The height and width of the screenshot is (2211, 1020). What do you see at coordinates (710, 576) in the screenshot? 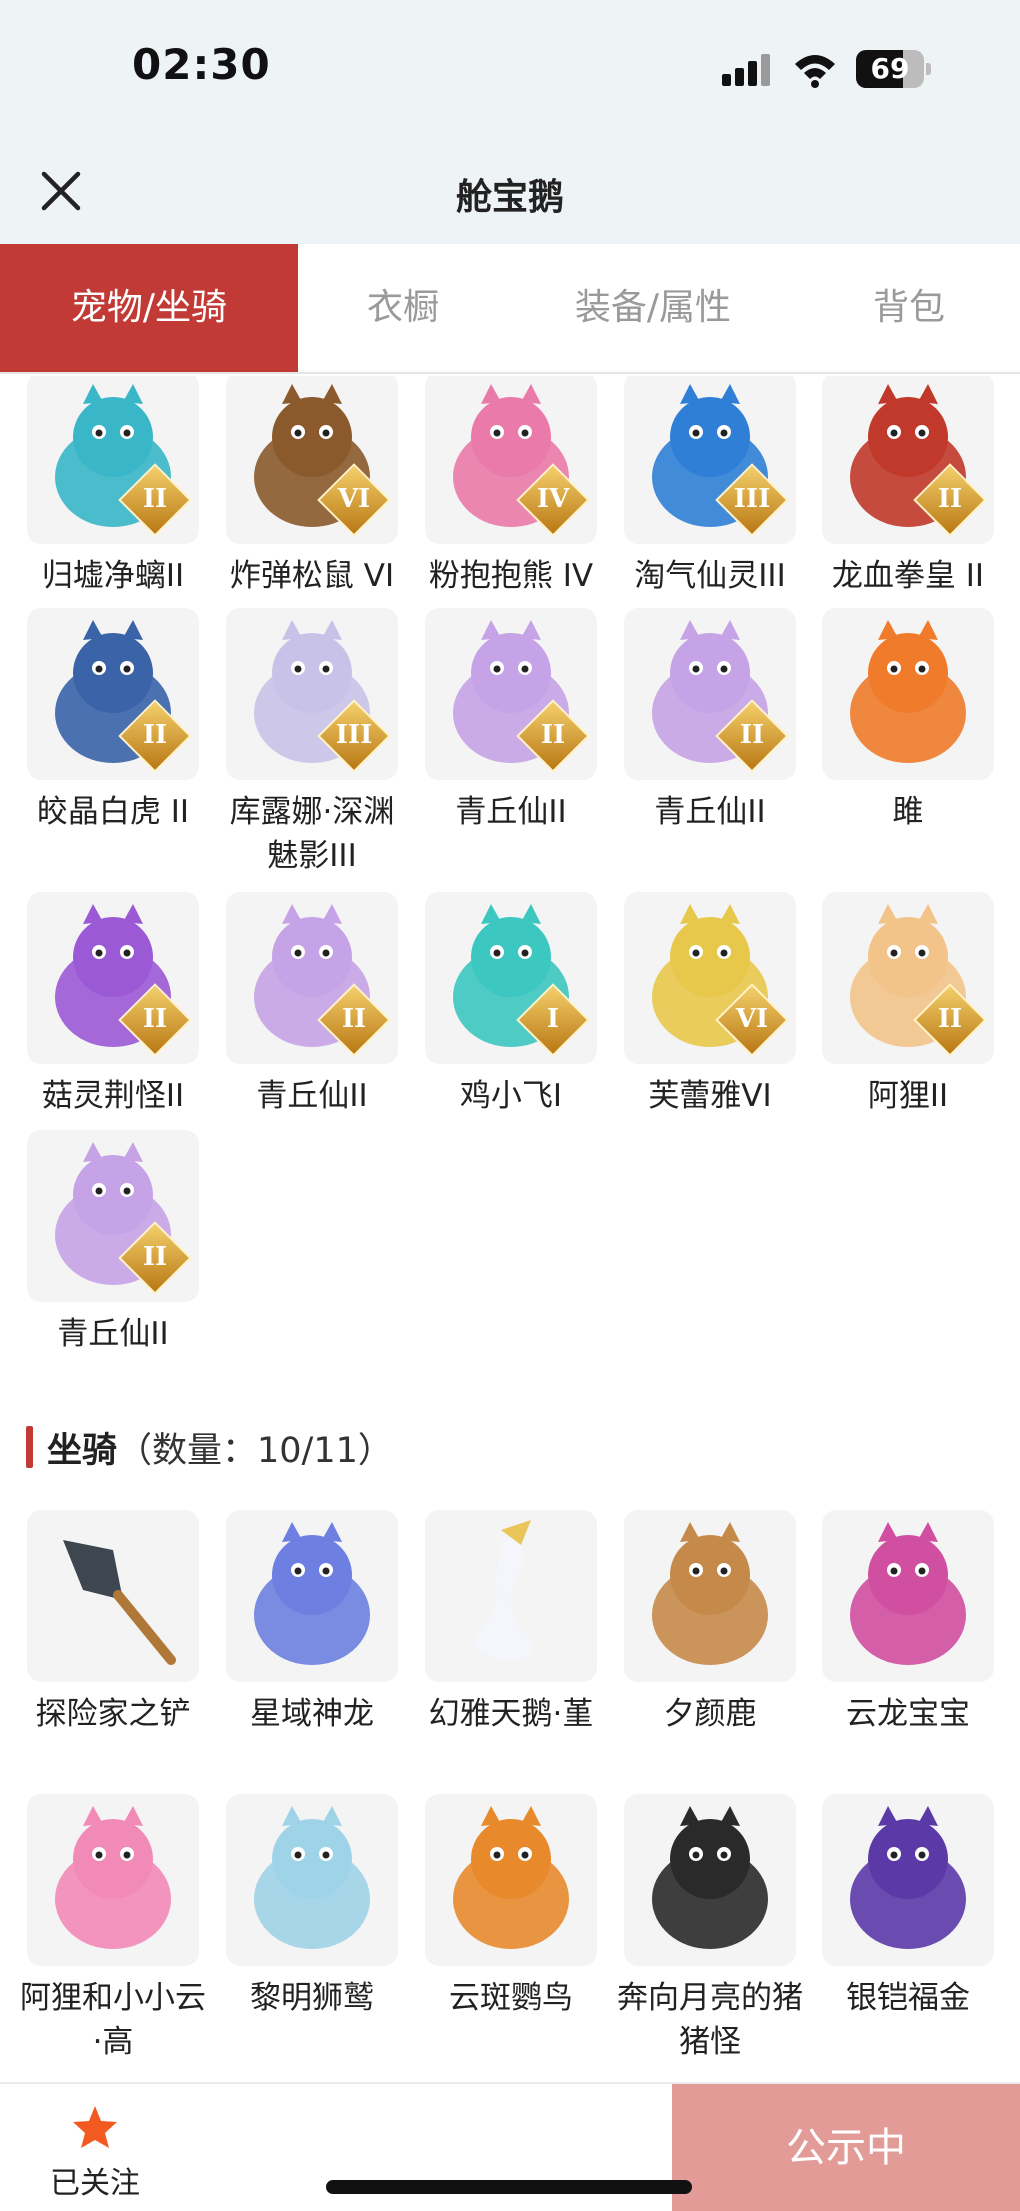
I see `item-name: 淘气仙灵III` at bounding box center [710, 576].